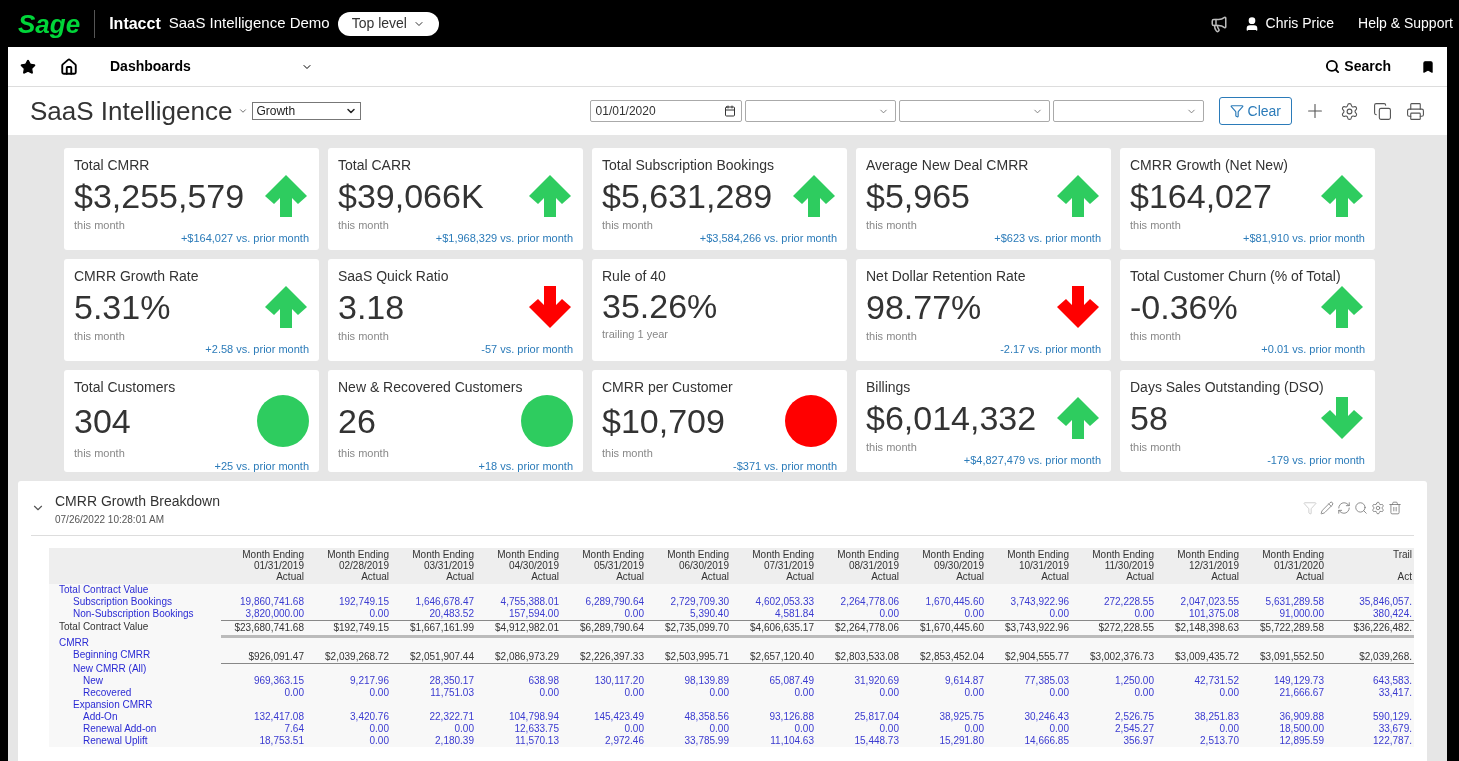 Image resolution: width=1459 pixels, height=761 pixels. What do you see at coordinates (635, 334) in the screenshot?
I see `kpi-subtitle: trailing 1 year` at bounding box center [635, 334].